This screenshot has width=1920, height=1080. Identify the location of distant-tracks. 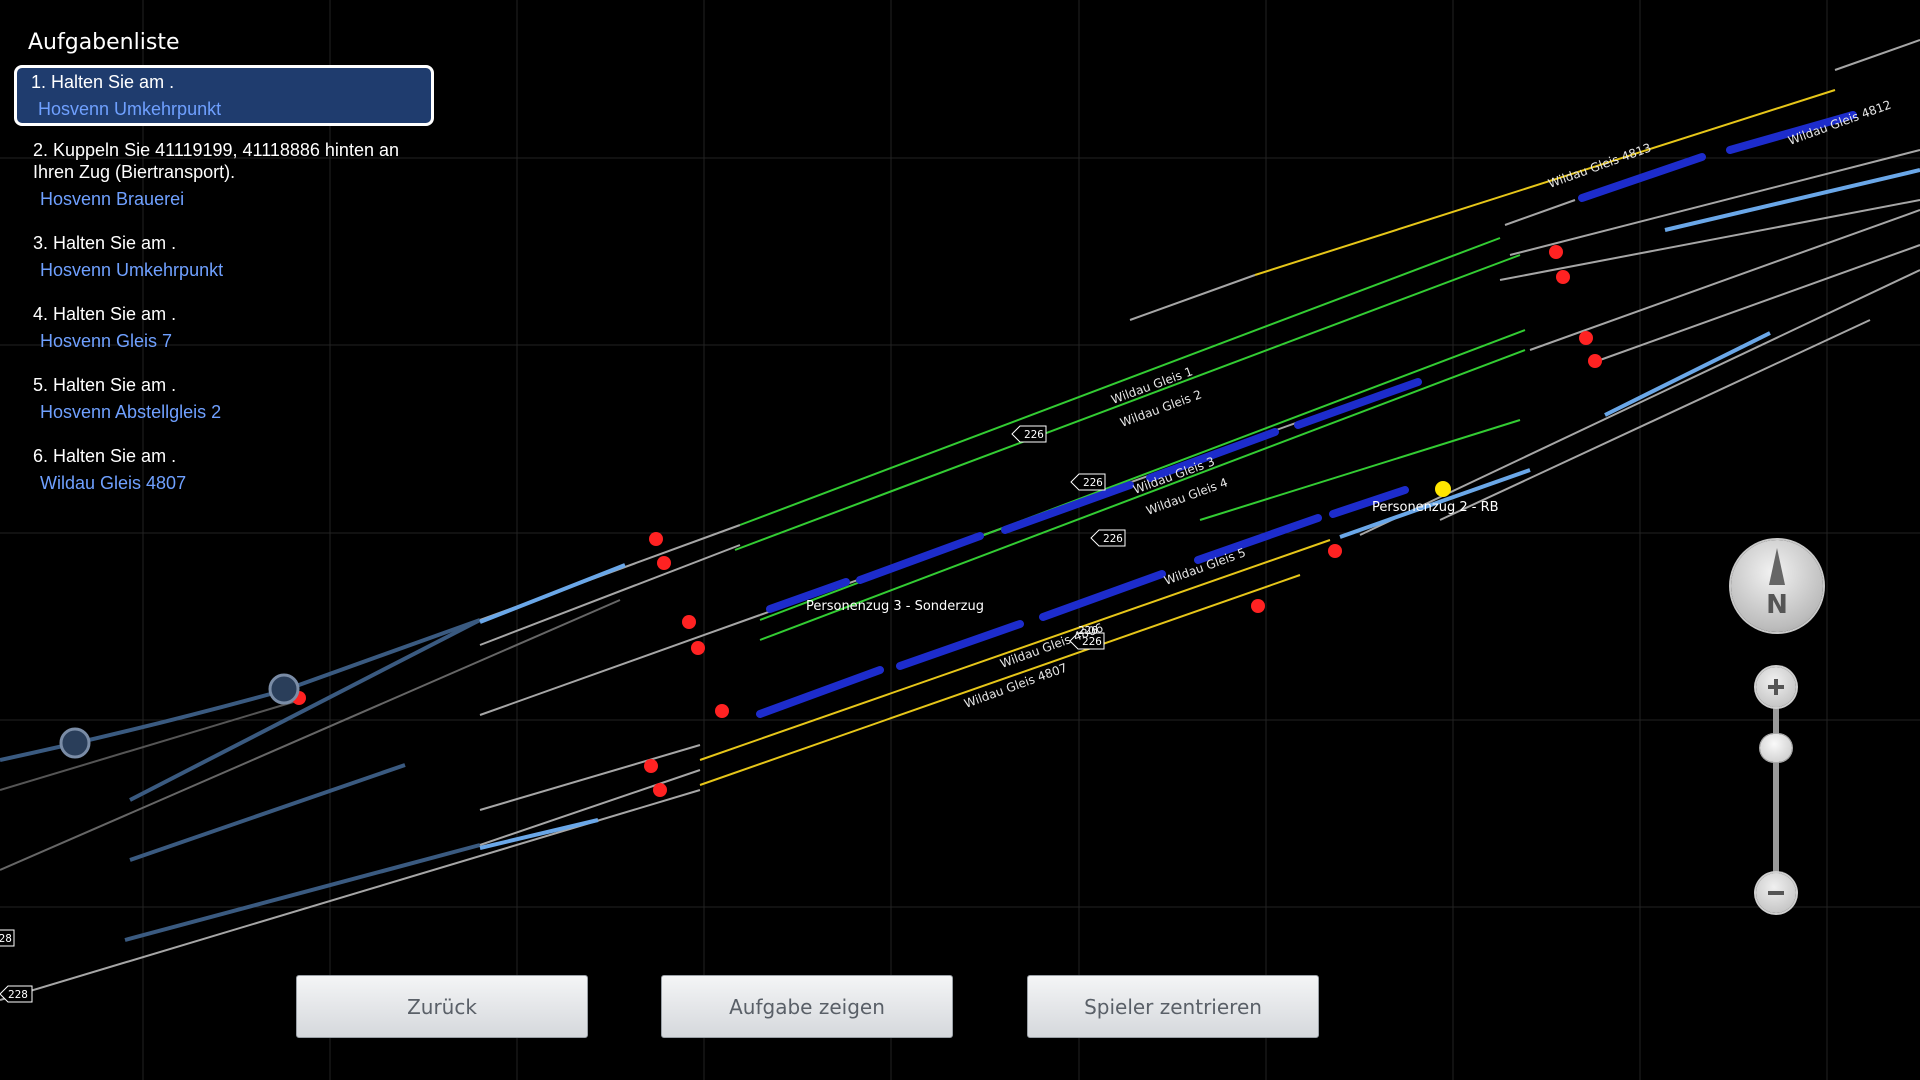
(310, 770).